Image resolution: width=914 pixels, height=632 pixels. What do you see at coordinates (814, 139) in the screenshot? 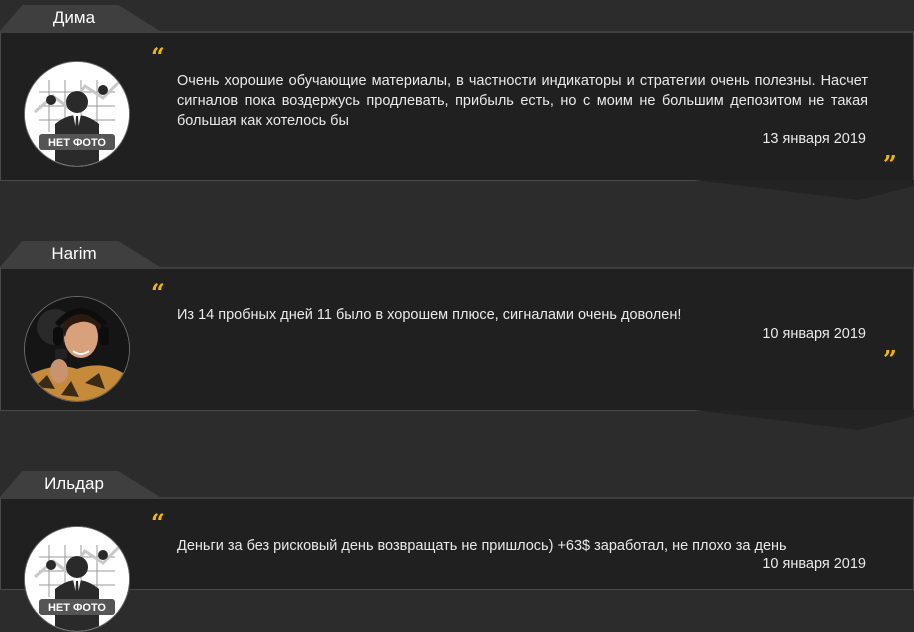
I see `review-date: 13 января 2019` at bounding box center [814, 139].